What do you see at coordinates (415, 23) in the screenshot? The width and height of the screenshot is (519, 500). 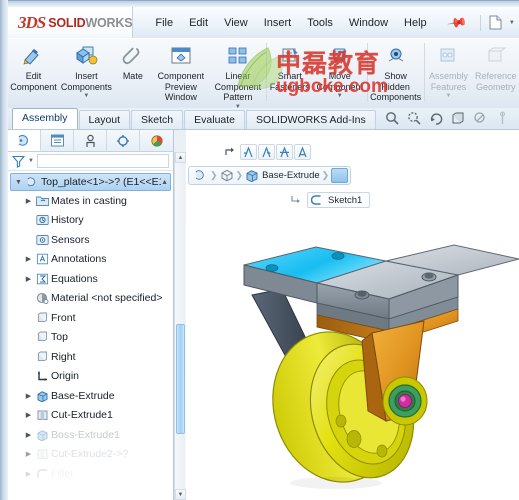 I see `menu-help: Help` at bounding box center [415, 23].